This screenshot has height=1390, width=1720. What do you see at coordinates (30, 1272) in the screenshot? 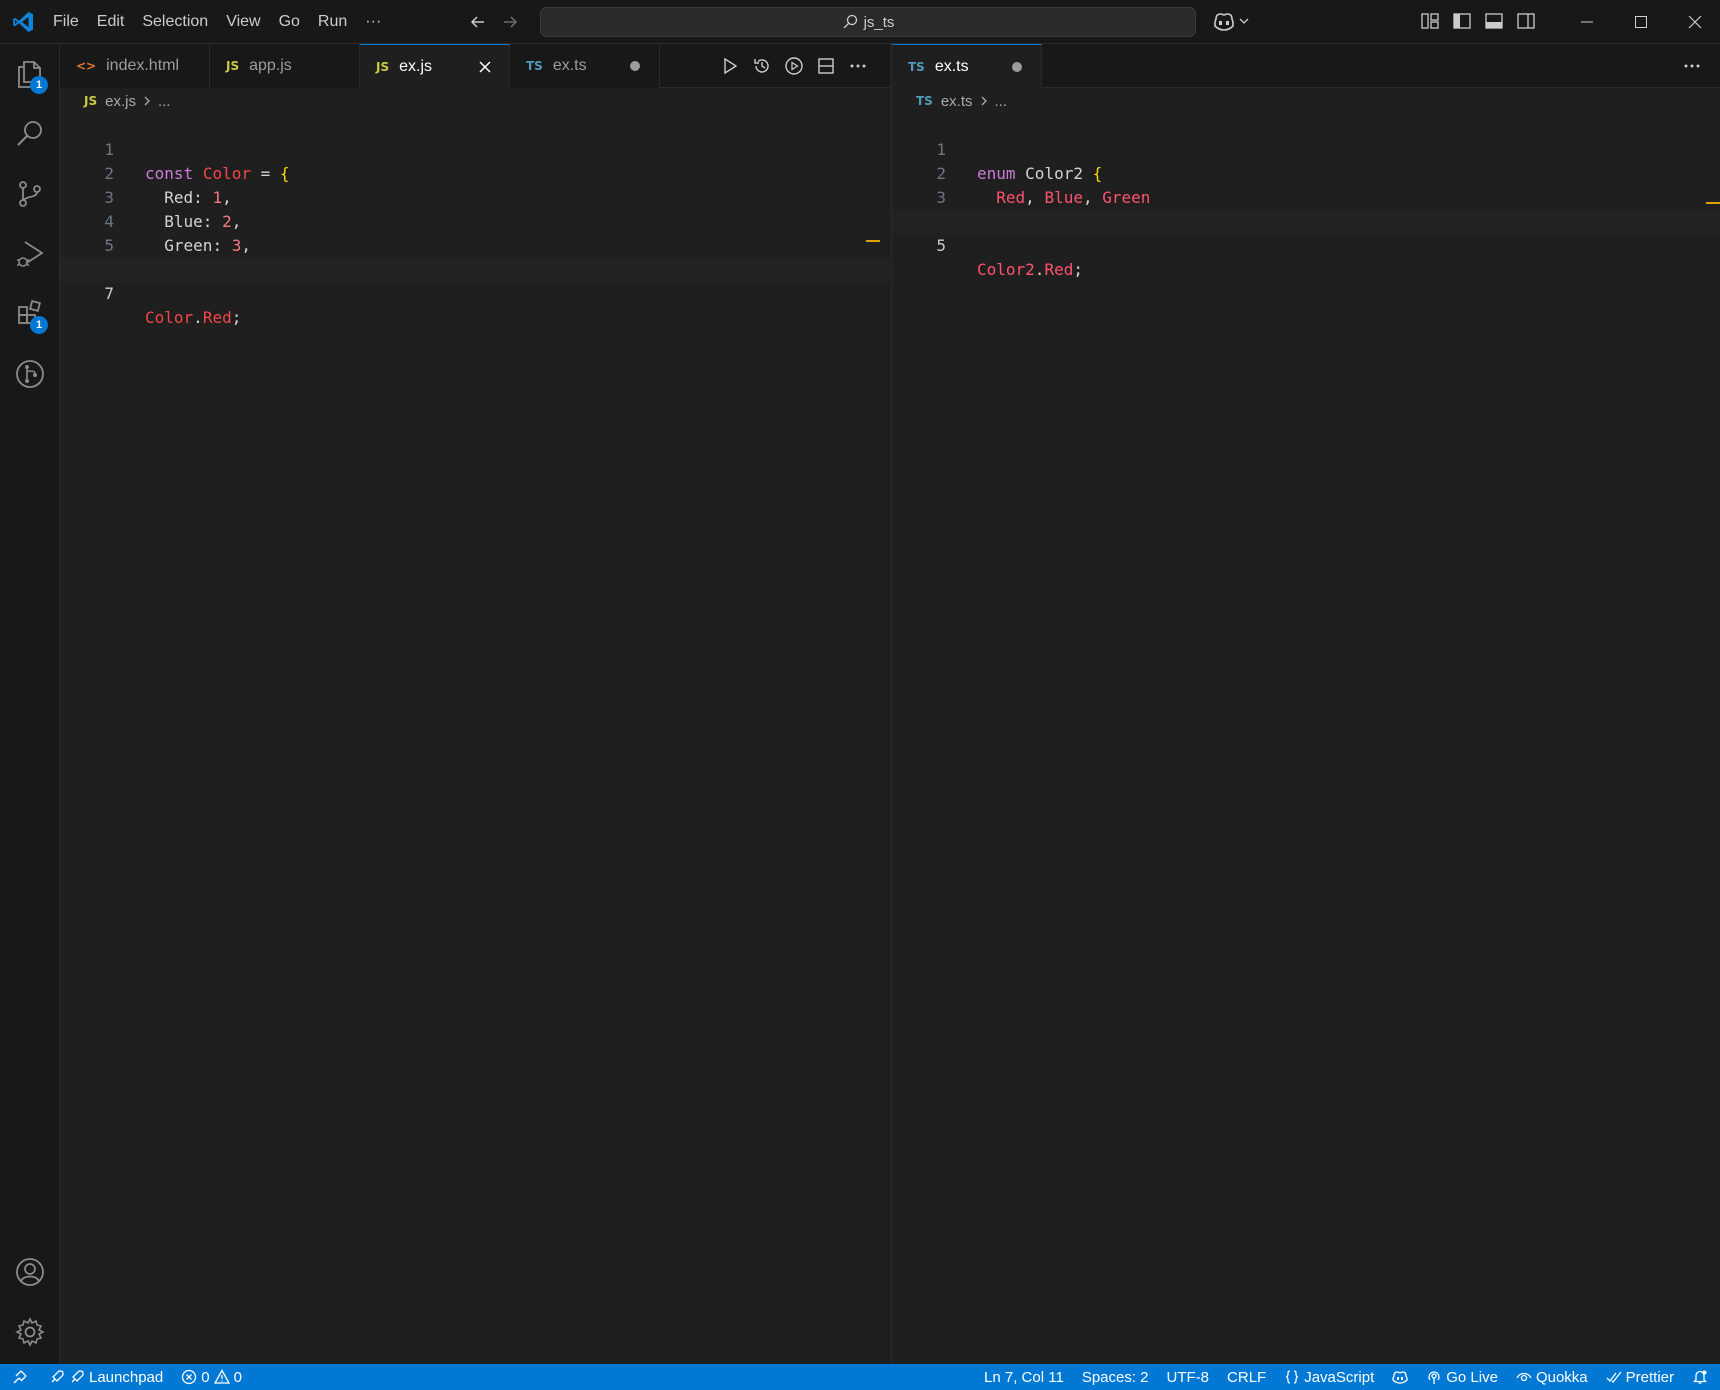
I see `accounts-button` at bounding box center [30, 1272].